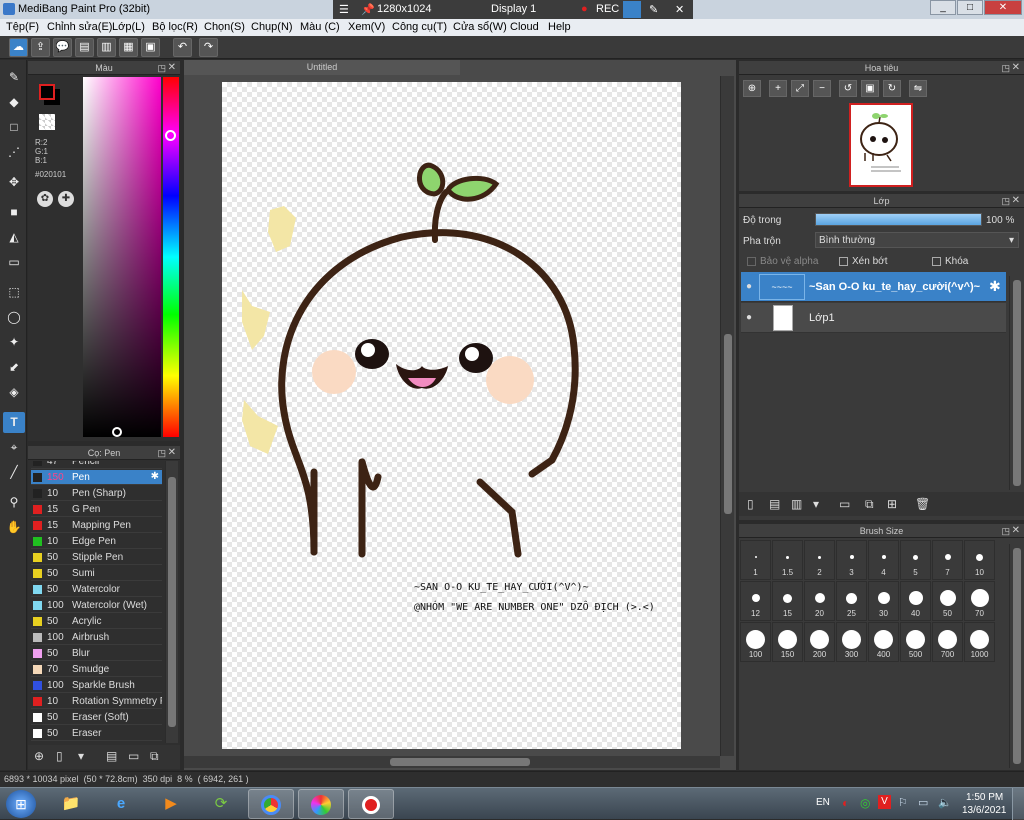  I want to click on lasso-tool-icon: ◯, so click(14, 317).